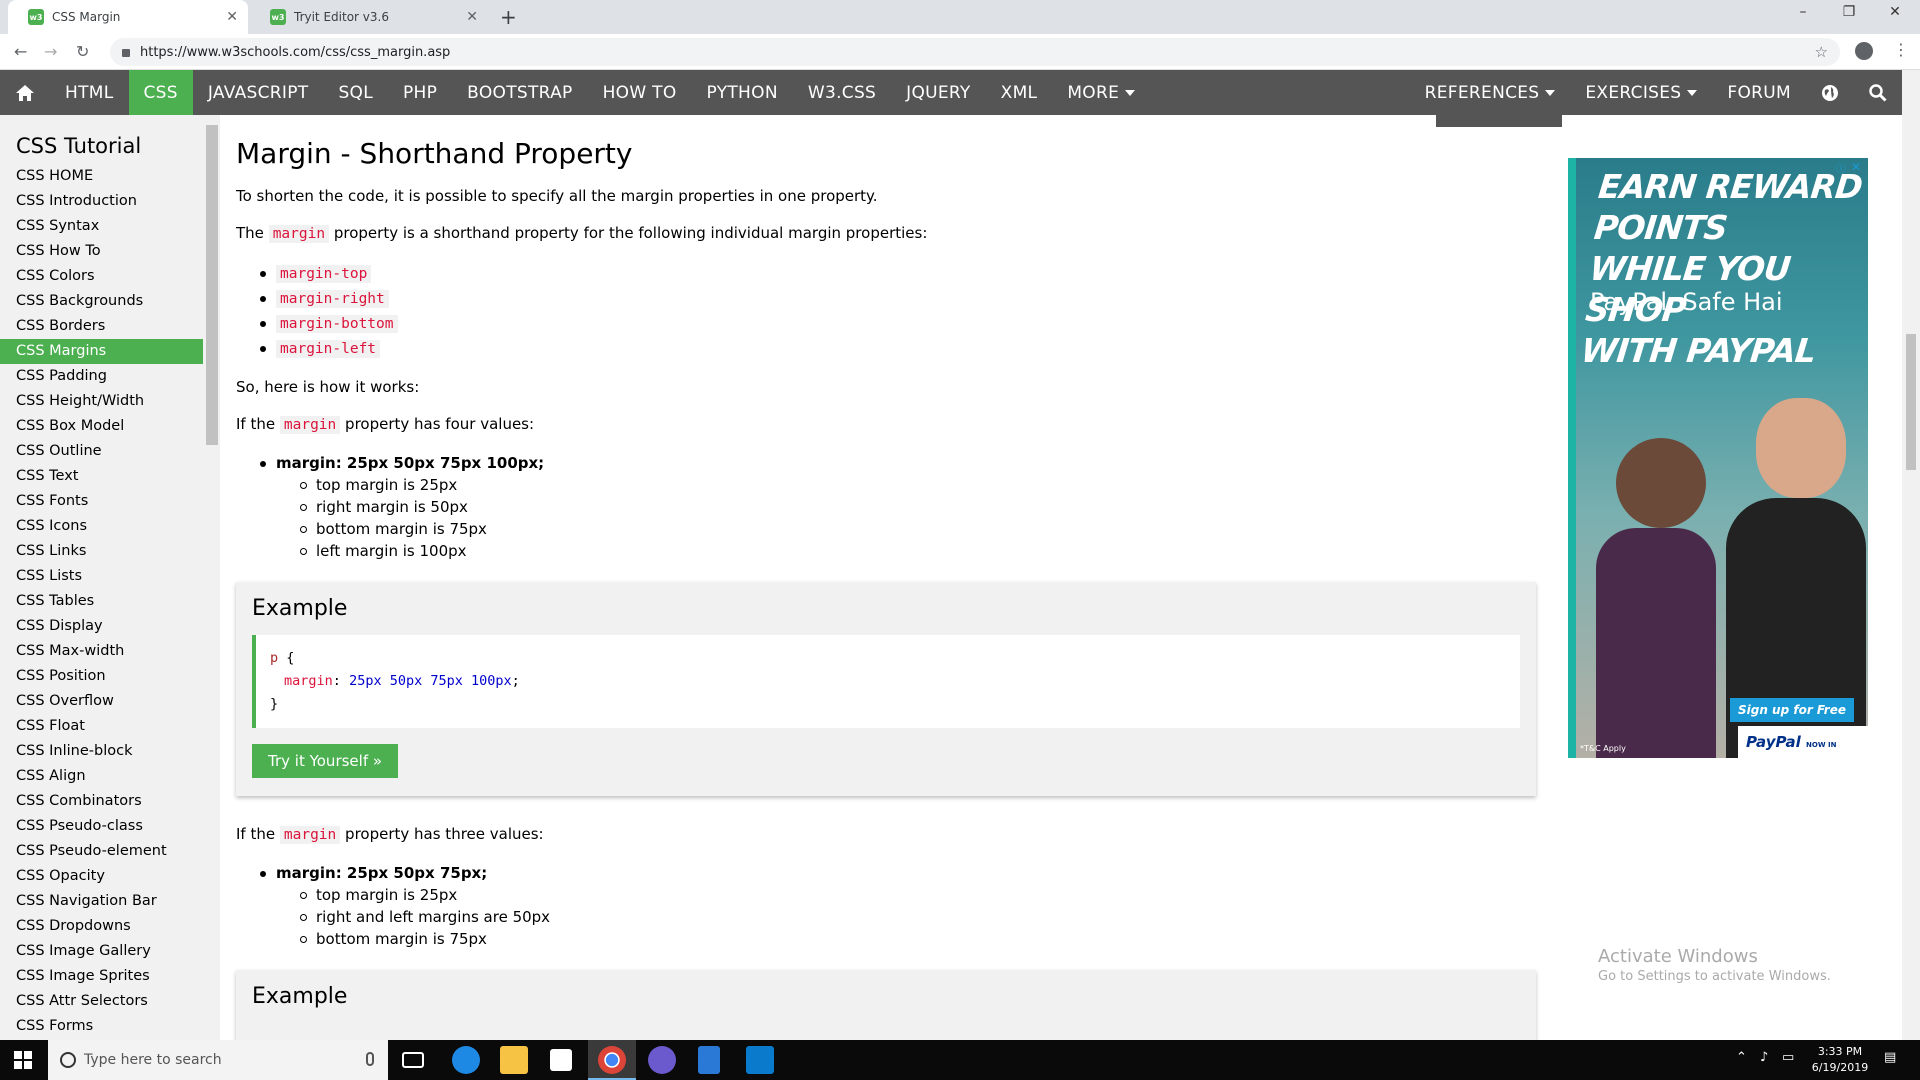 The width and height of the screenshot is (1920, 1080). Describe the element at coordinates (101, 726) in the screenshot. I see `sidebar-item-css-float: CSS Float` at that location.